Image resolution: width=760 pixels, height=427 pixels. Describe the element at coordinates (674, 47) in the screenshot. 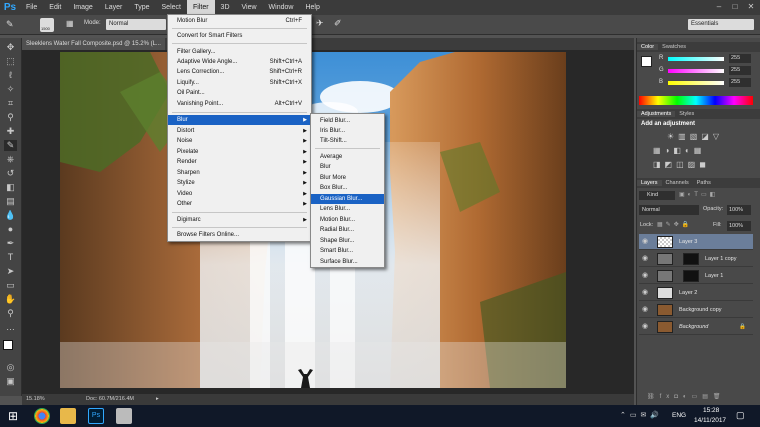

I see `tab-swatches: Swatches` at that location.